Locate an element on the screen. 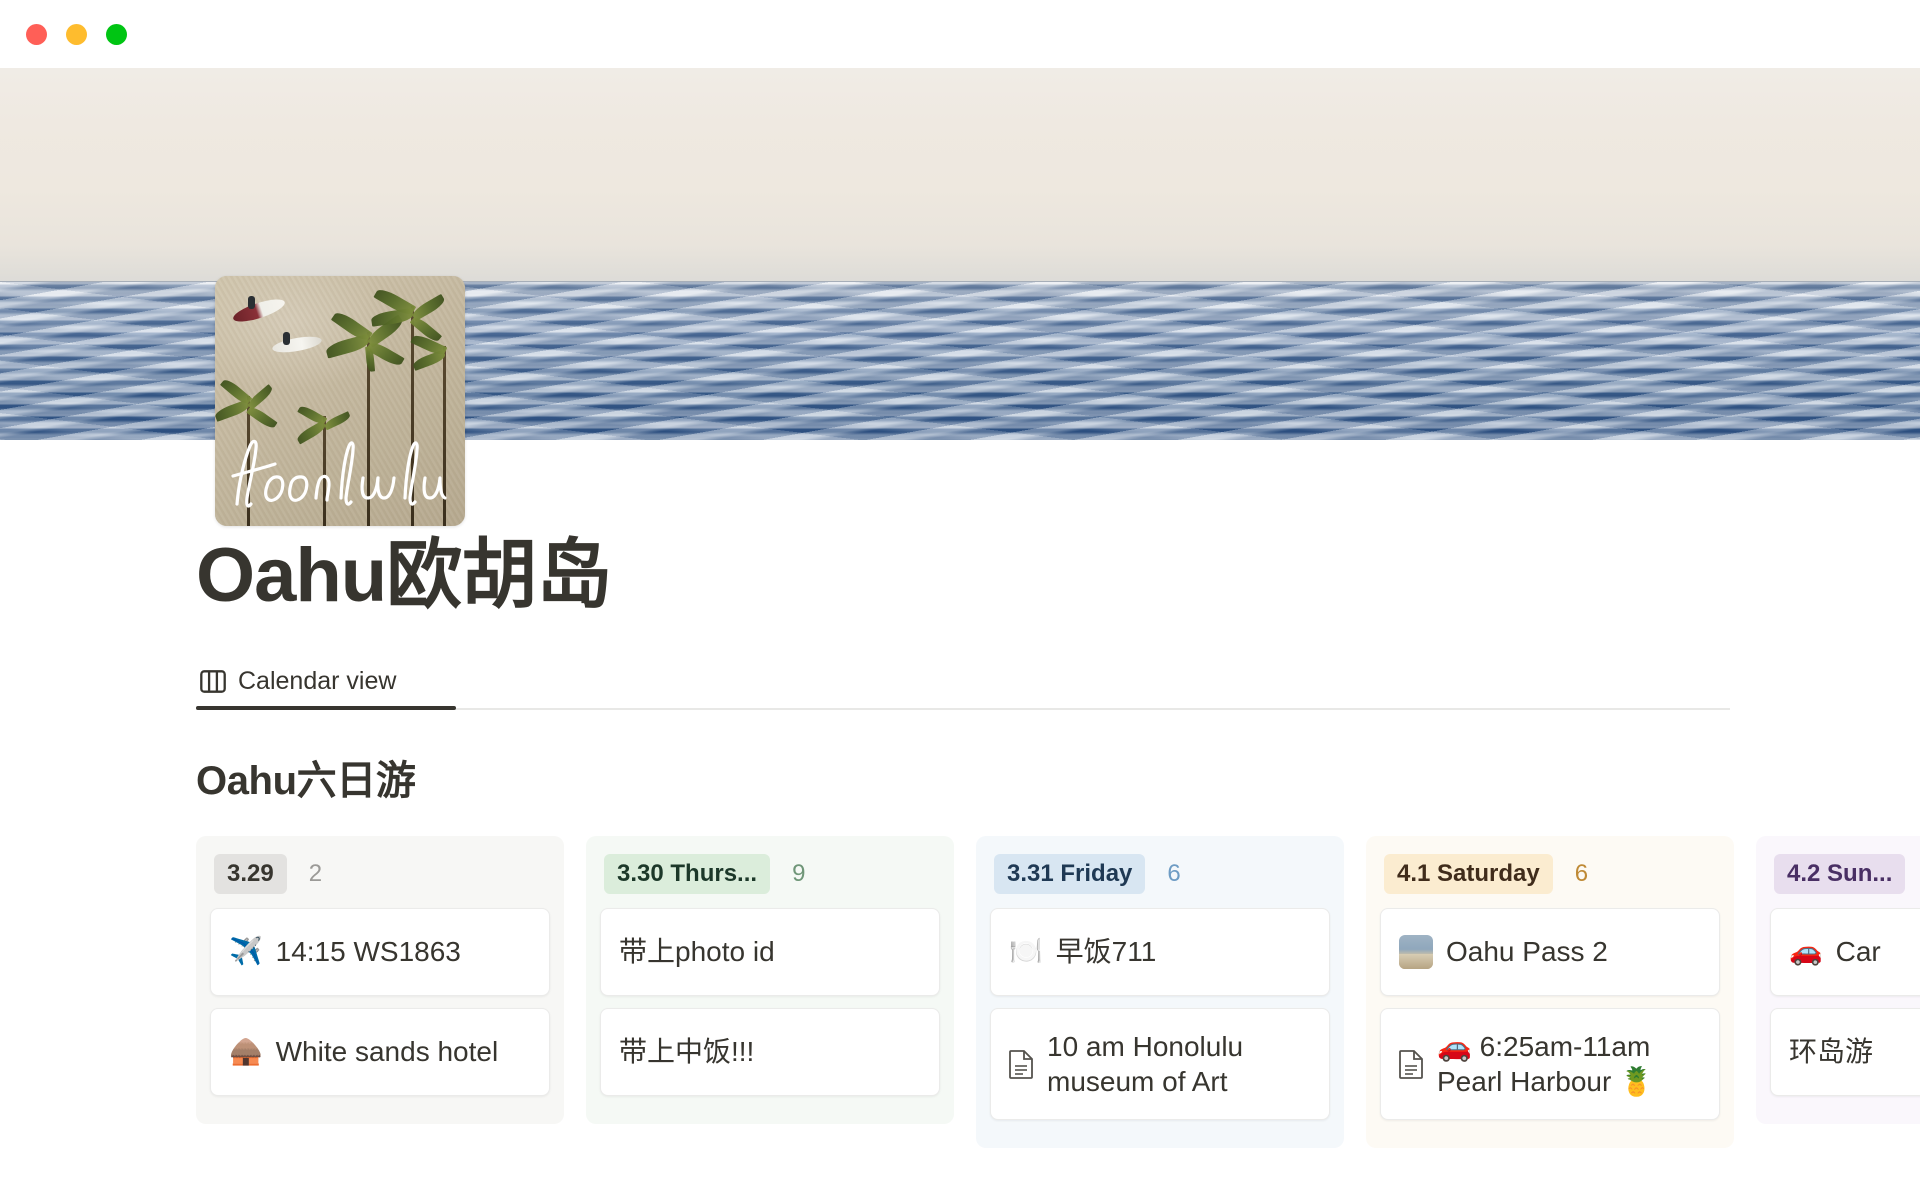 The width and height of the screenshot is (1920, 1200). kanban-card: 🚗 Car is located at coordinates (1845, 951).